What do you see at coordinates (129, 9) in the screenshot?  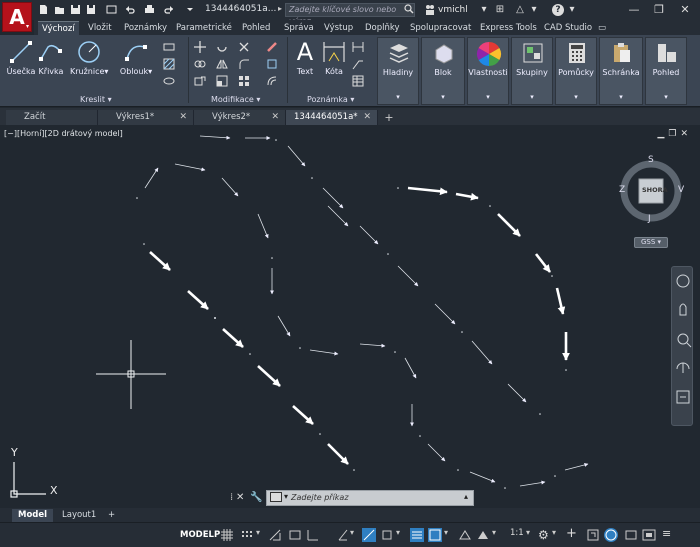 I see `undo-icon` at bounding box center [129, 9].